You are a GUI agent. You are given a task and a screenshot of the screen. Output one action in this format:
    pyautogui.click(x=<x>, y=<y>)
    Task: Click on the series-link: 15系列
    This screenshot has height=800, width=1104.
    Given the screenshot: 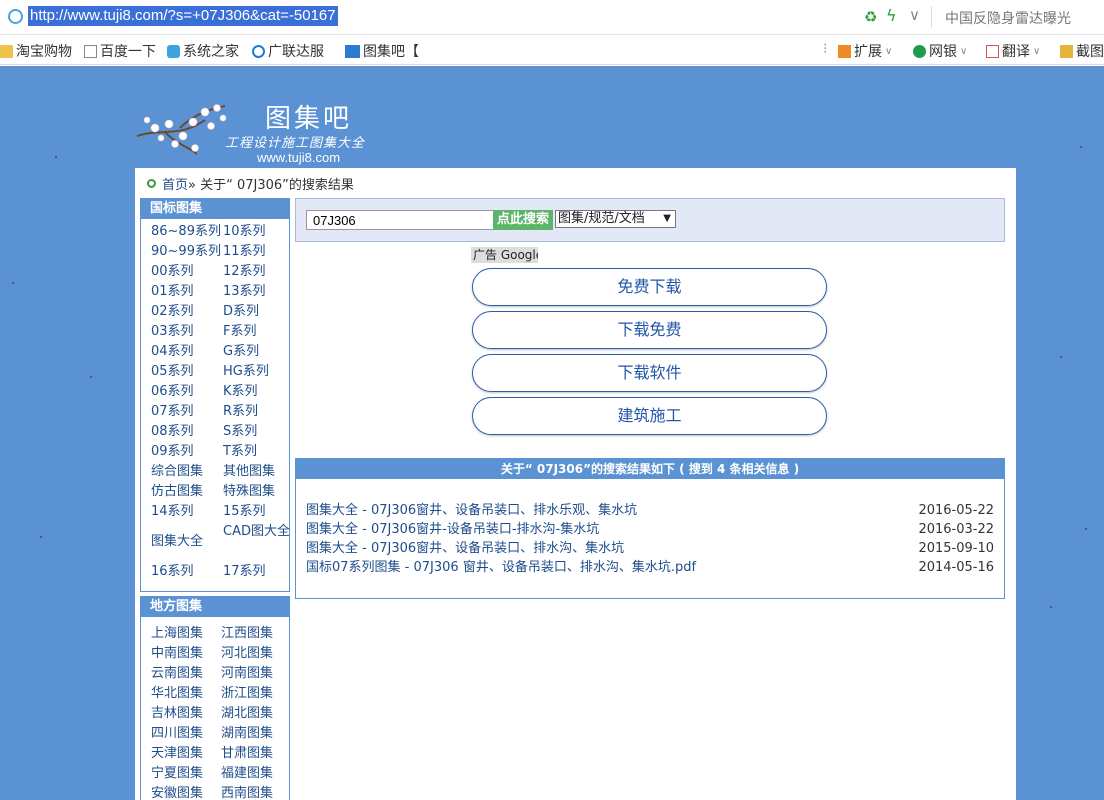 What is the action you would take?
    pyautogui.click(x=259, y=512)
    